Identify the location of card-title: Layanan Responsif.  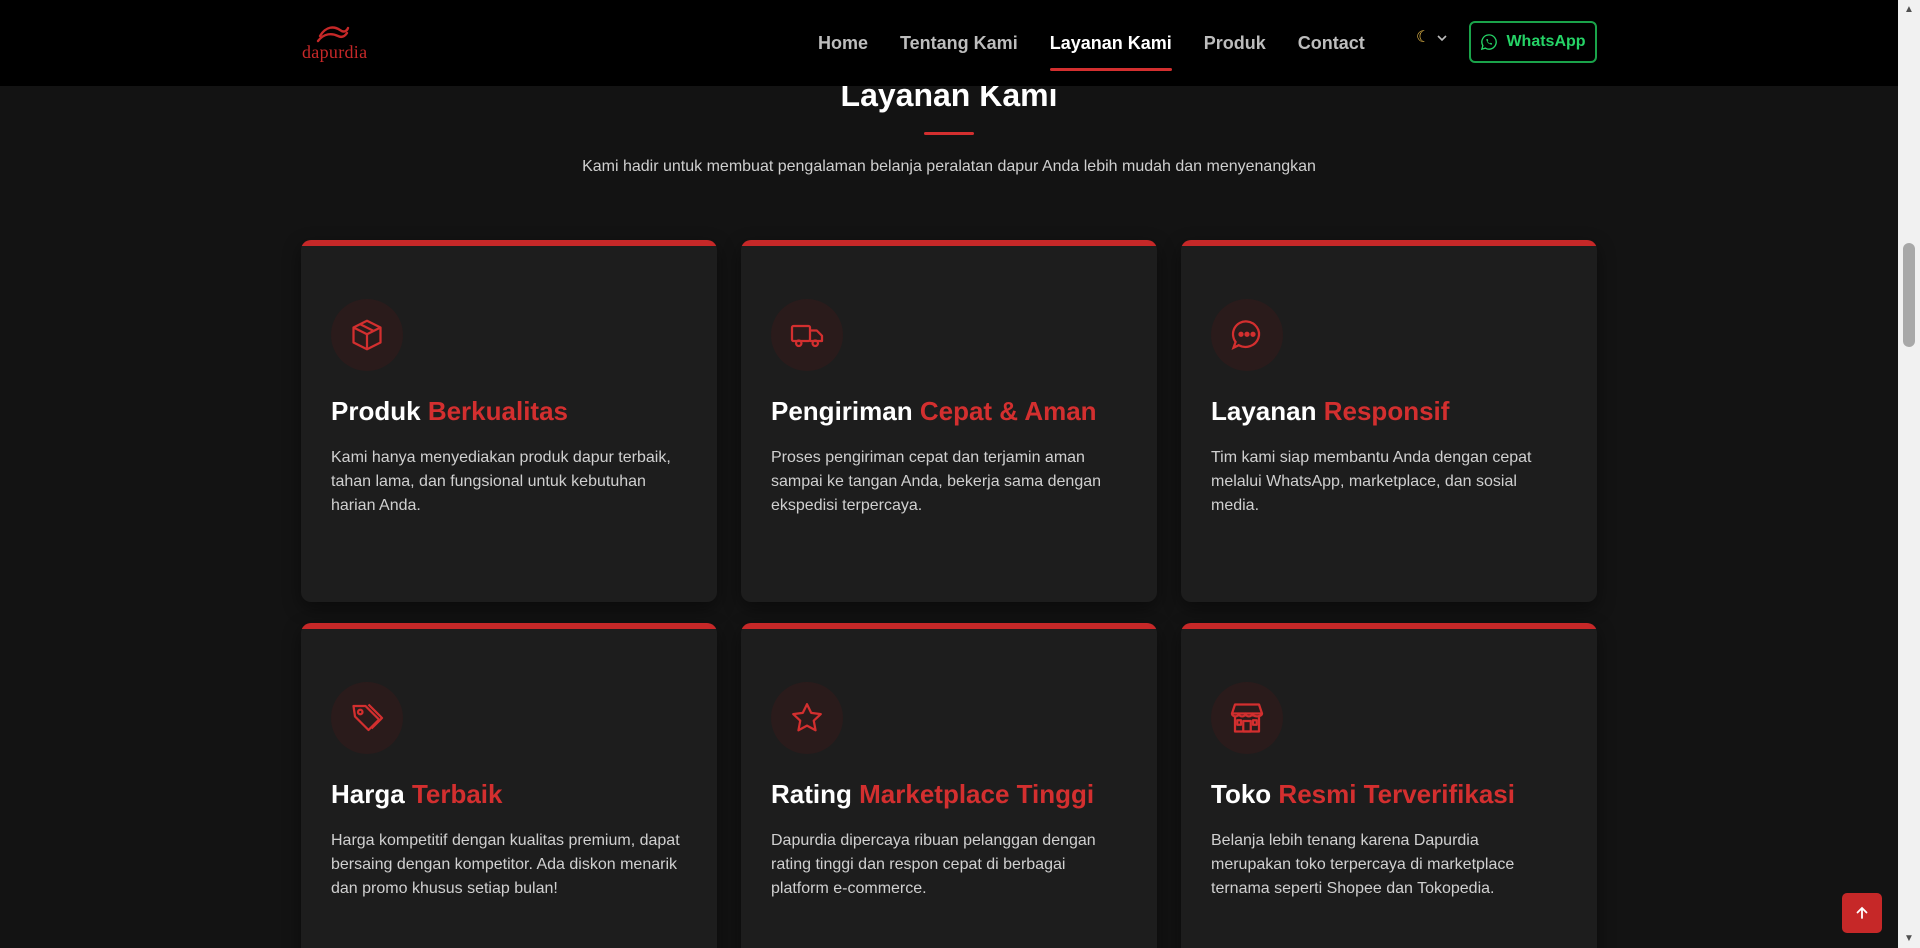
(1330, 411).